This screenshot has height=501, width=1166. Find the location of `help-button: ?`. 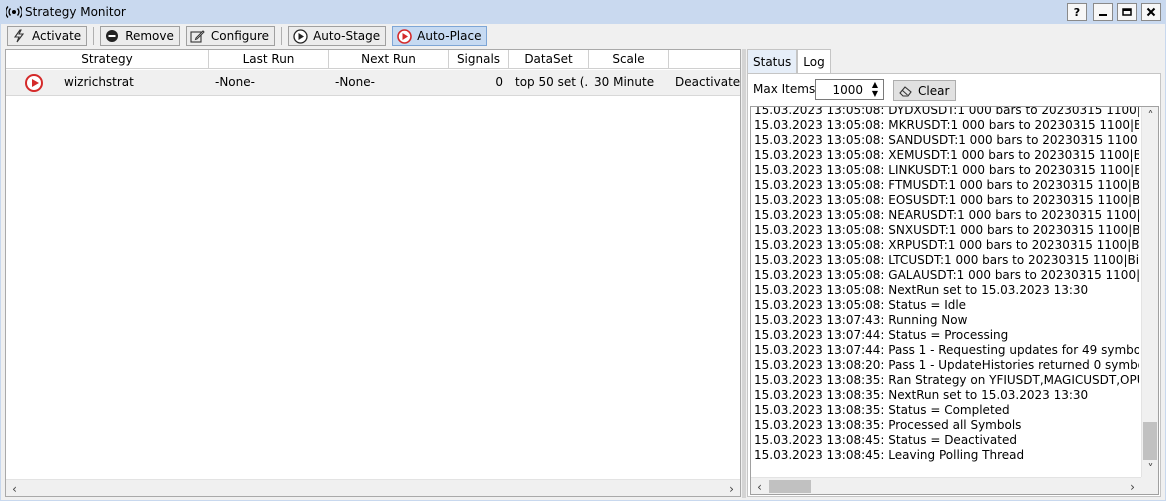

help-button: ? is located at coordinates (1077, 12).